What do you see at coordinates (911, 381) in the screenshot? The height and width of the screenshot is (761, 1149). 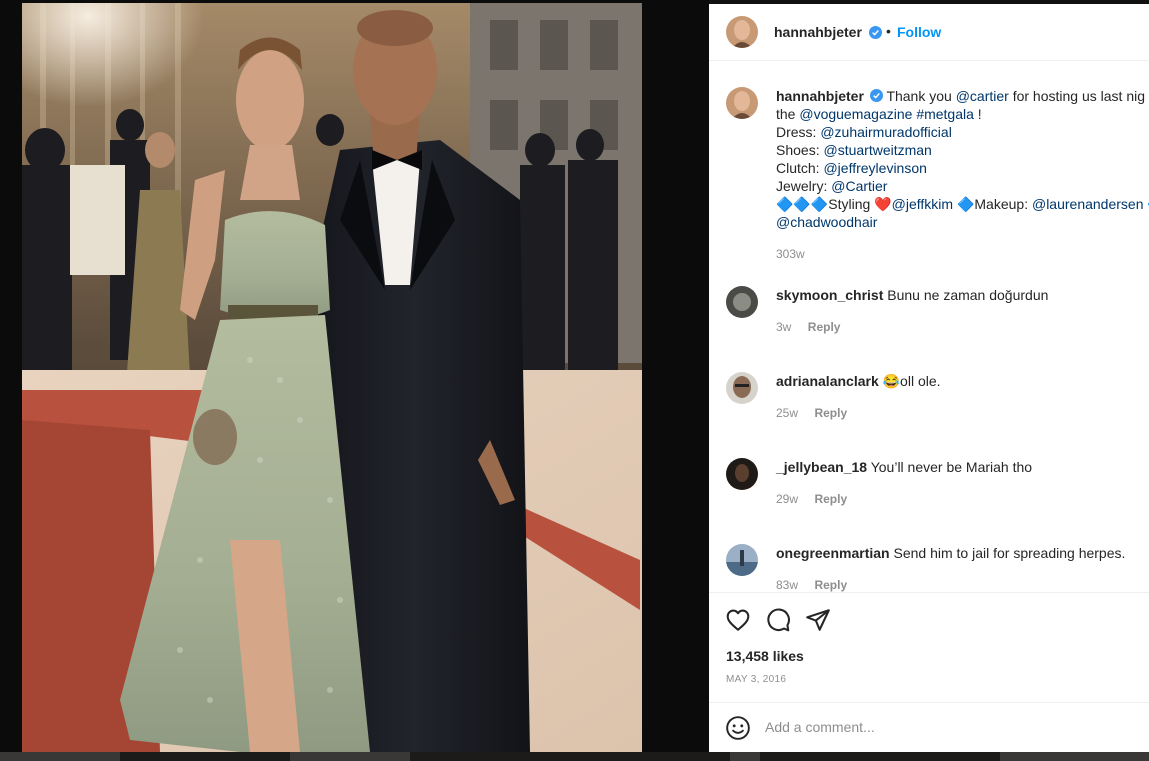 I see `comment-text: 😂oll ole.` at bounding box center [911, 381].